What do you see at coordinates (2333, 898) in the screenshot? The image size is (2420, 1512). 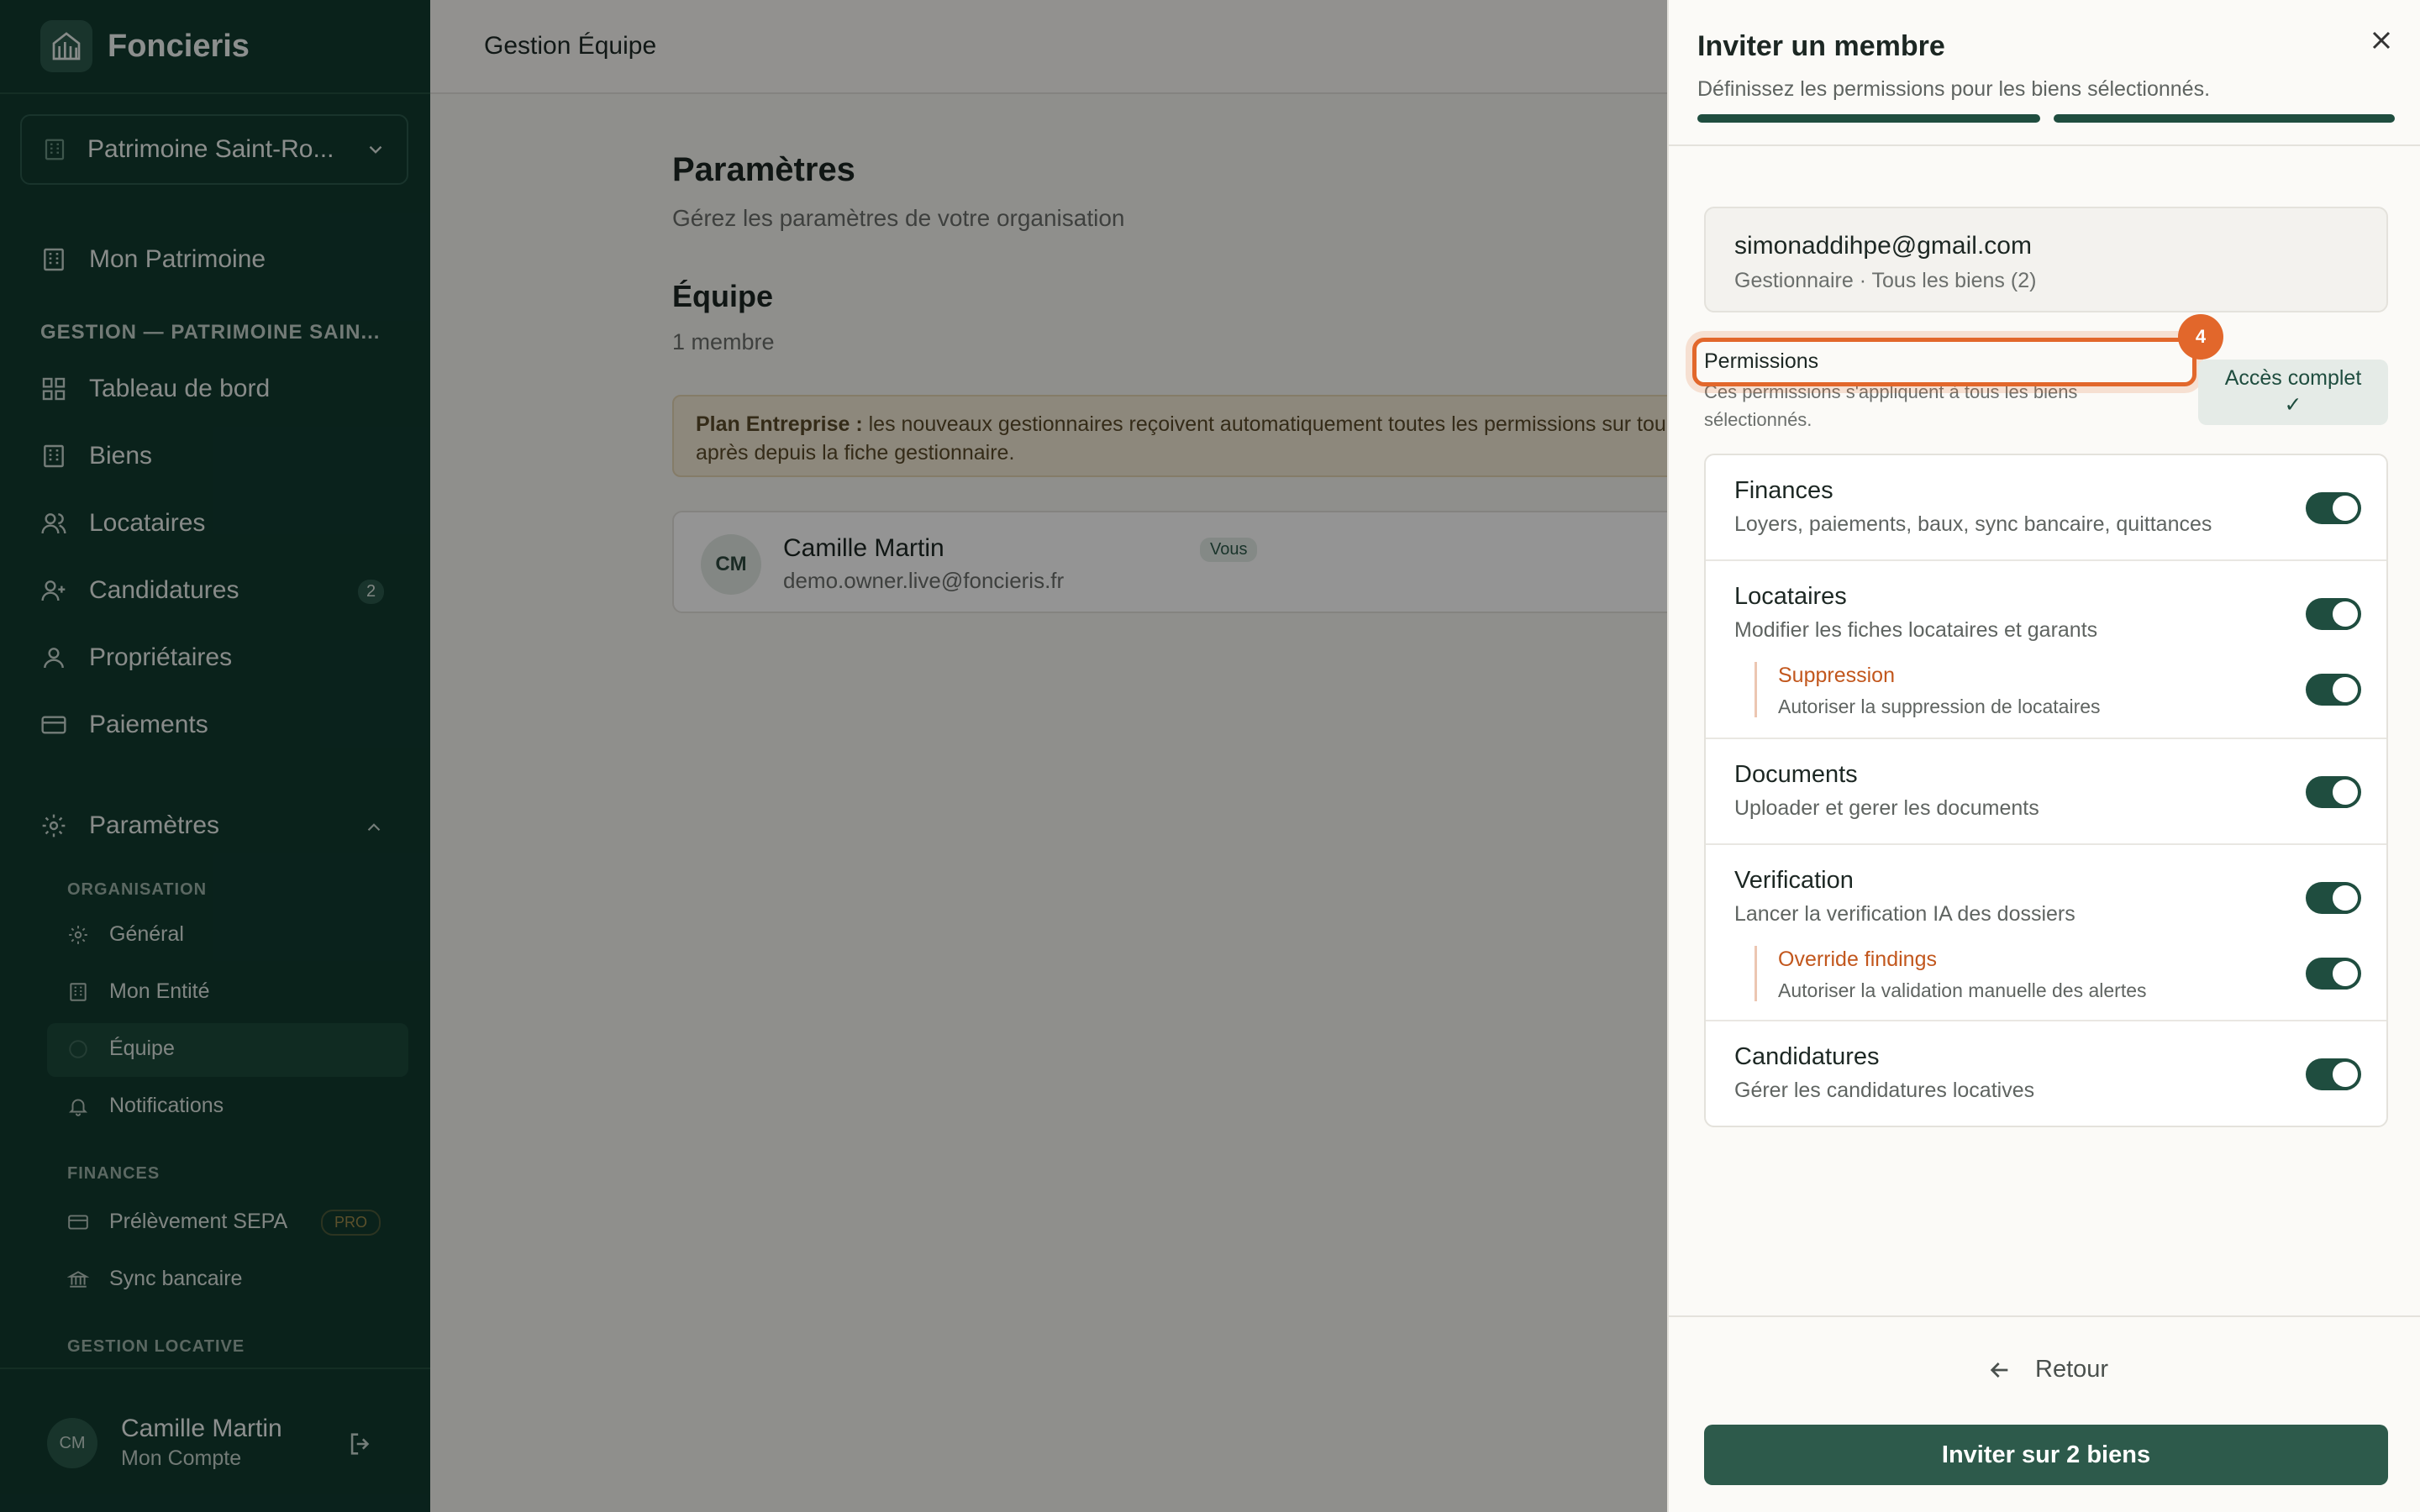 I see `verification-toggle` at bounding box center [2333, 898].